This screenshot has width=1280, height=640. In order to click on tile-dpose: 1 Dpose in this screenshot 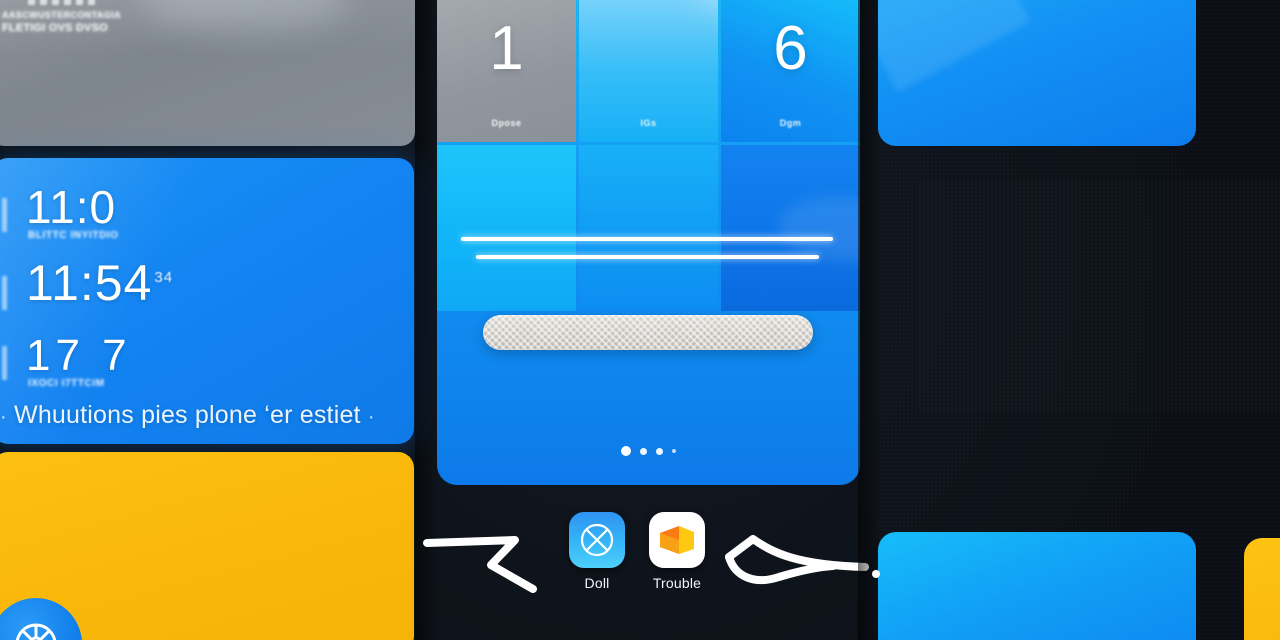, I will do `click(506, 71)`.